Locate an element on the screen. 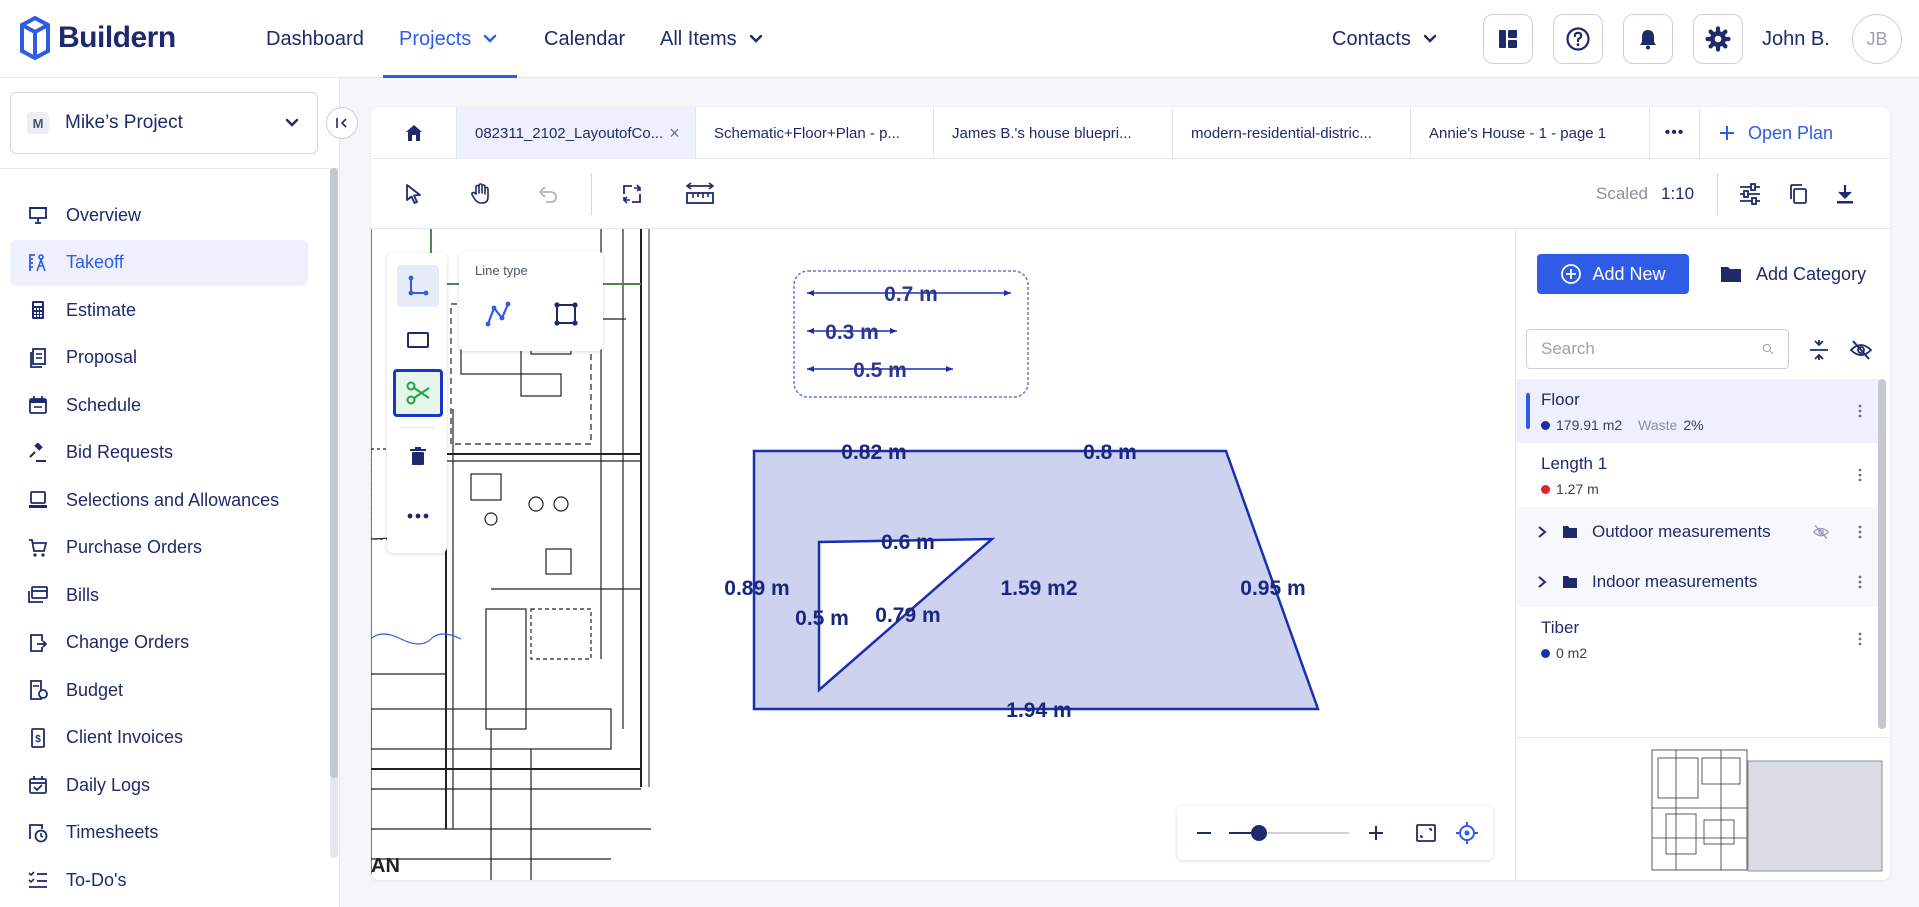 The width and height of the screenshot is (1919, 907). pan-tool is located at coordinates (481, 194).